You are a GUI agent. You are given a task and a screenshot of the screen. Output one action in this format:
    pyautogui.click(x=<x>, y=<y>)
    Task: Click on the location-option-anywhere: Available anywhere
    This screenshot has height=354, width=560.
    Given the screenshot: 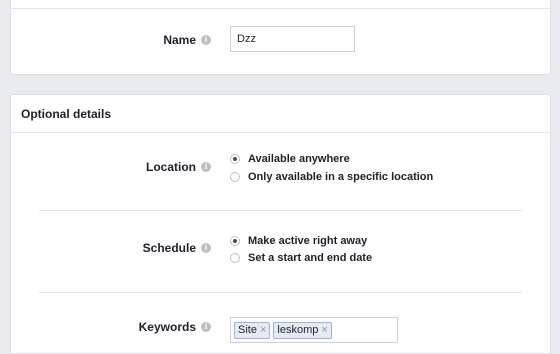 What is the action you would take?
    pyautogui.click(x=290, y=159)
    